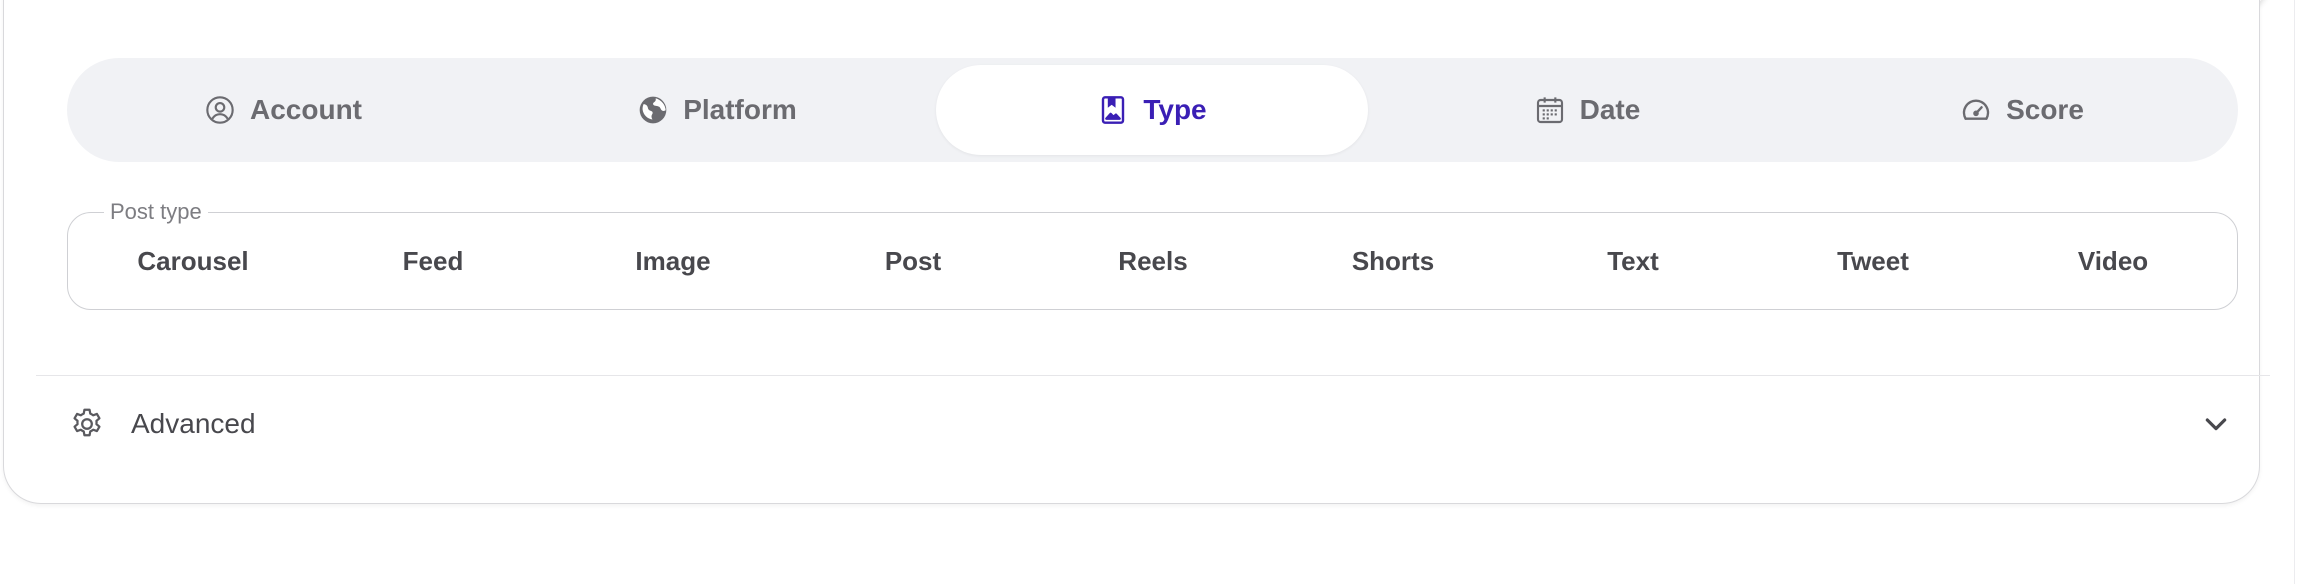 The image size is (2324, 584). I want to click on tab-label: Score, so click(2045, 109).